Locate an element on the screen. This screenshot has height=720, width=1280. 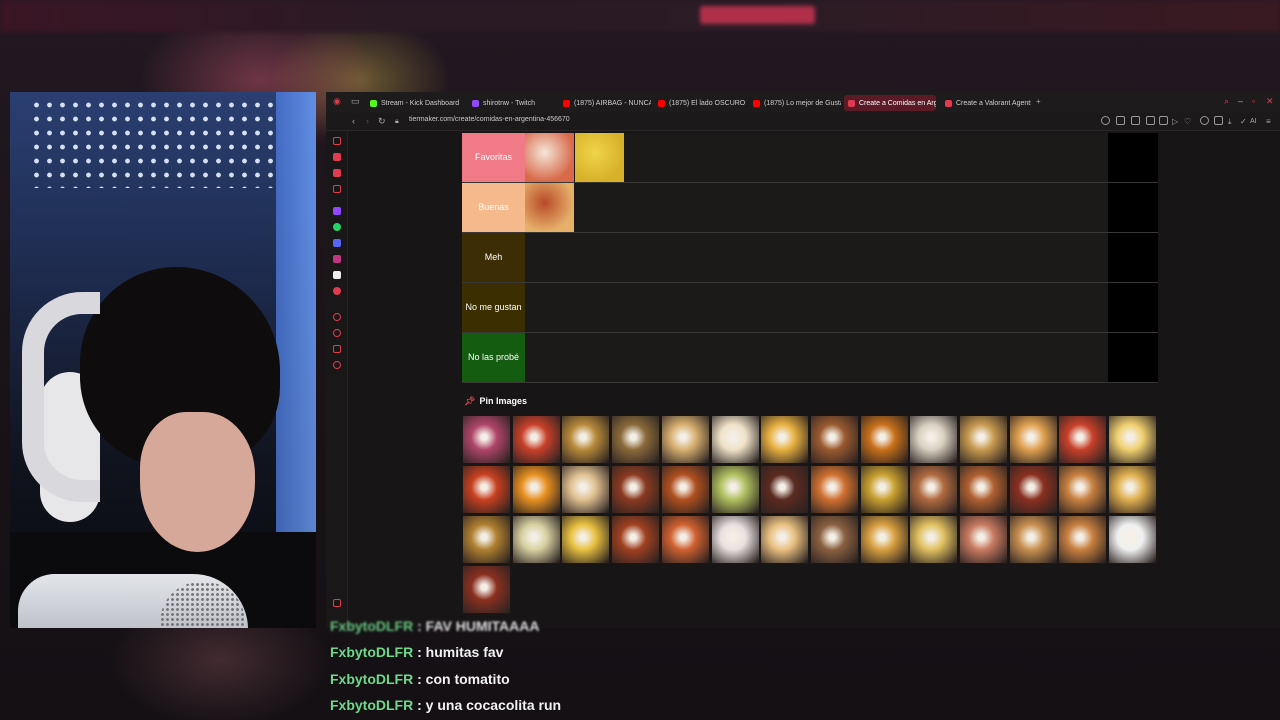
tier-label: Meh is located at coordinates (493, 257).